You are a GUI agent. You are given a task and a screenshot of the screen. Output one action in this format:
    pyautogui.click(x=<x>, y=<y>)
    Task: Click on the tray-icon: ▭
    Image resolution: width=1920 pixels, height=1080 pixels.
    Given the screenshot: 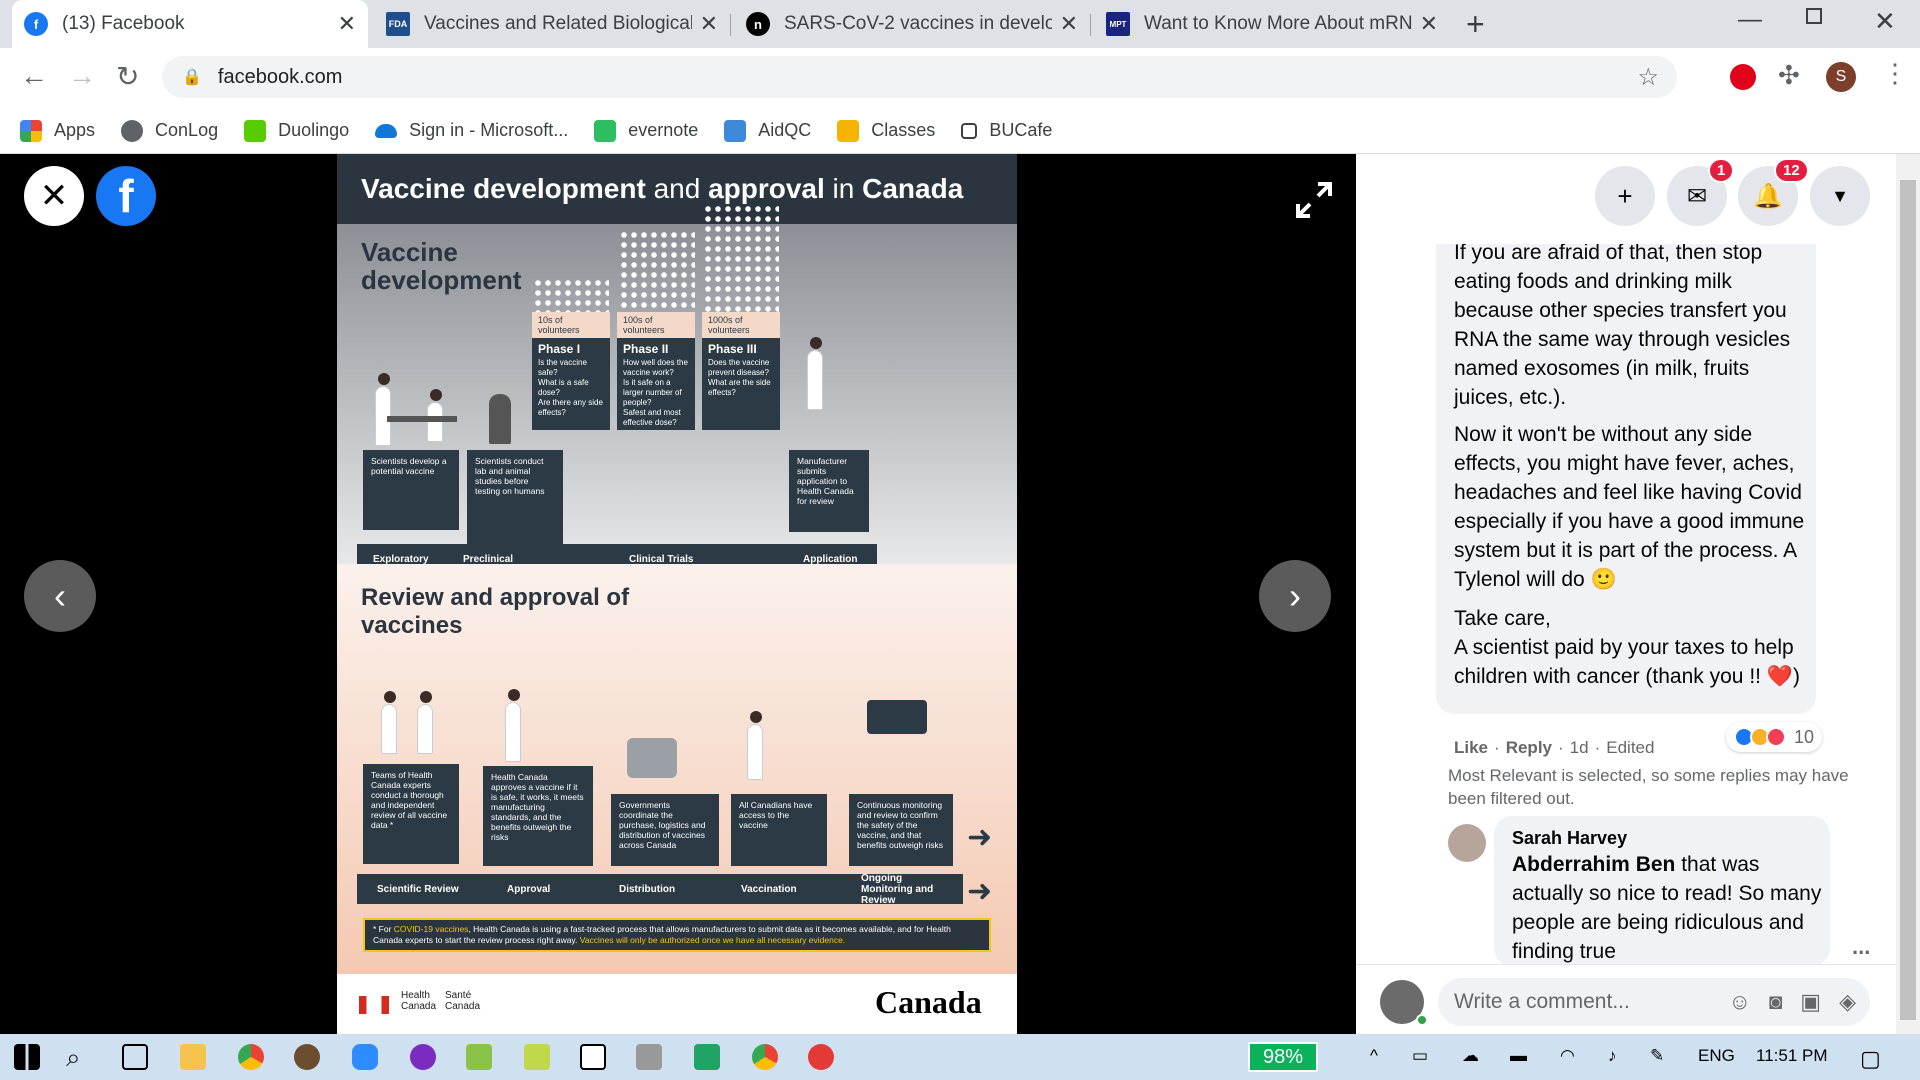 What is the action you would take?
    pyautogui.click(x=1420, y=1056)
    